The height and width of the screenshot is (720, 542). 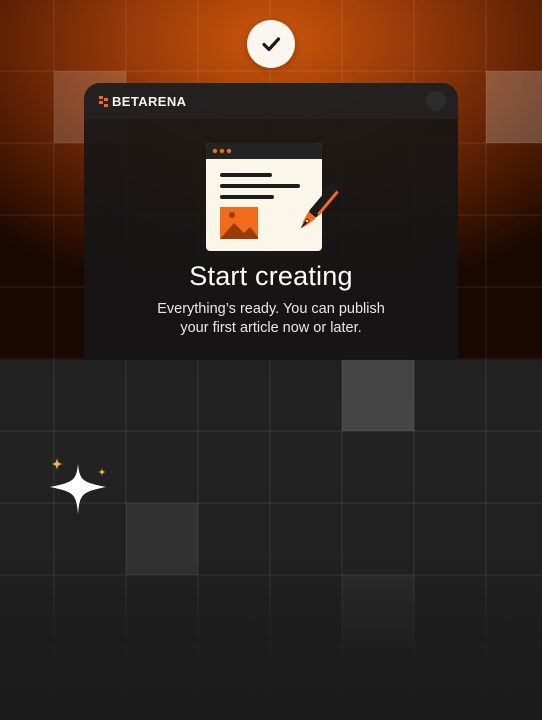 I want to click on brand-logo: BETARENA, so click(x=142, y=101).